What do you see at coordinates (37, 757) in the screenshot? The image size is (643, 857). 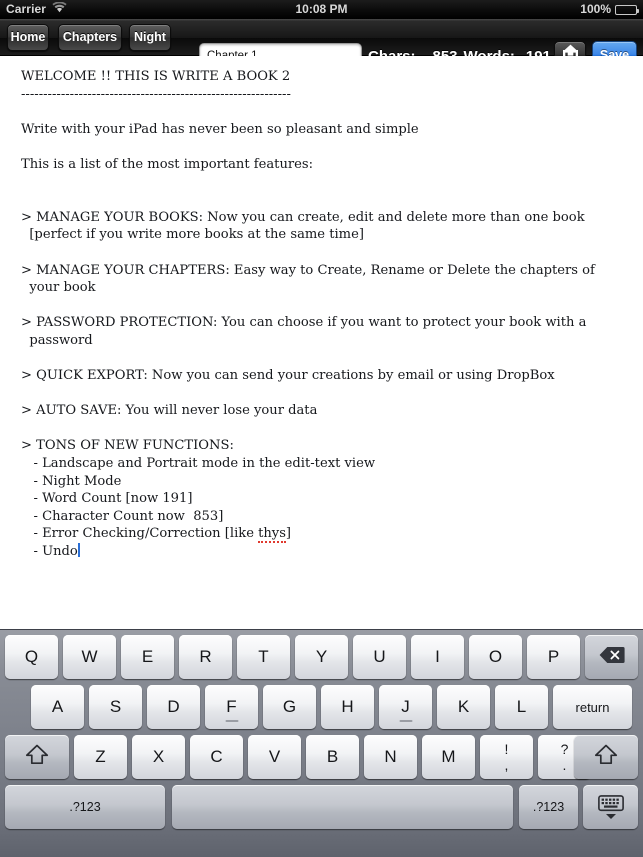 I see `shift-key-left` at bounding box center [37, 757].